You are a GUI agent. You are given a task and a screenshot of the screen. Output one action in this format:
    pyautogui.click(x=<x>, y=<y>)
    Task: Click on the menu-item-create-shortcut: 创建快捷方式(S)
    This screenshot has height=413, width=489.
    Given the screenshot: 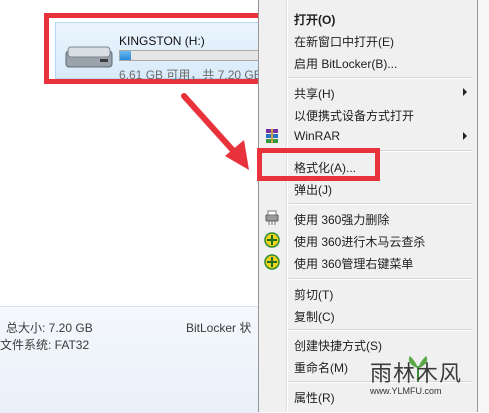 What is the action you would take?
    pyautogui.click(x=368, y=344)
    